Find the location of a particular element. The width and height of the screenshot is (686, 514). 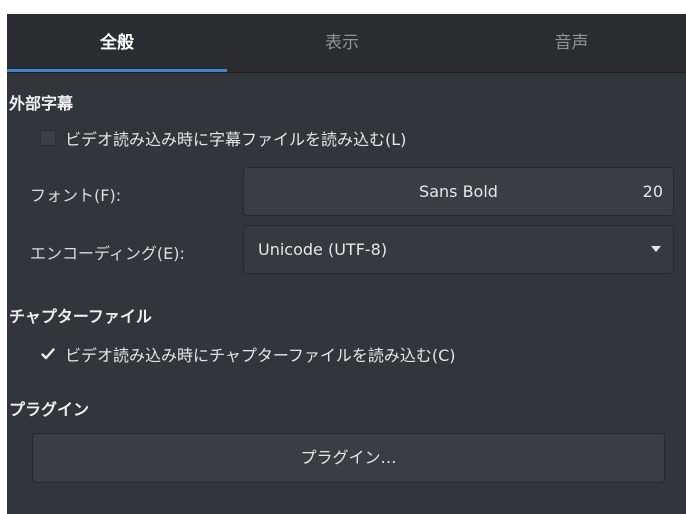

font-chooser-button: Sans Bold 20 is located at coordinates (458, 191).